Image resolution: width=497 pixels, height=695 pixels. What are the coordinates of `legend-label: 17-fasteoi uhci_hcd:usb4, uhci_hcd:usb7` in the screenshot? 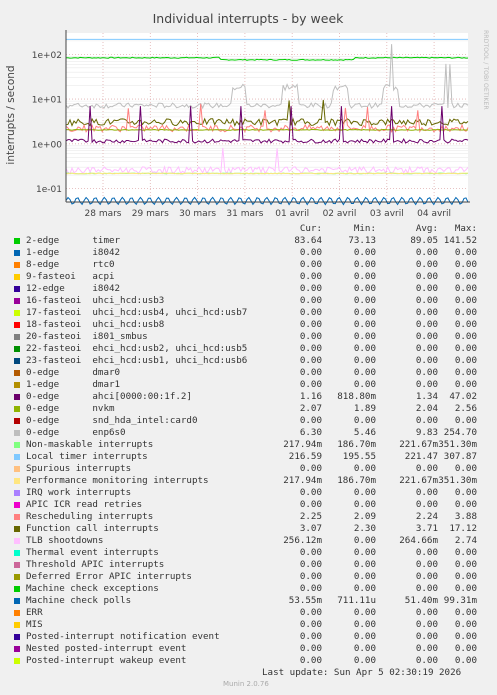 It's located at (137, 312).